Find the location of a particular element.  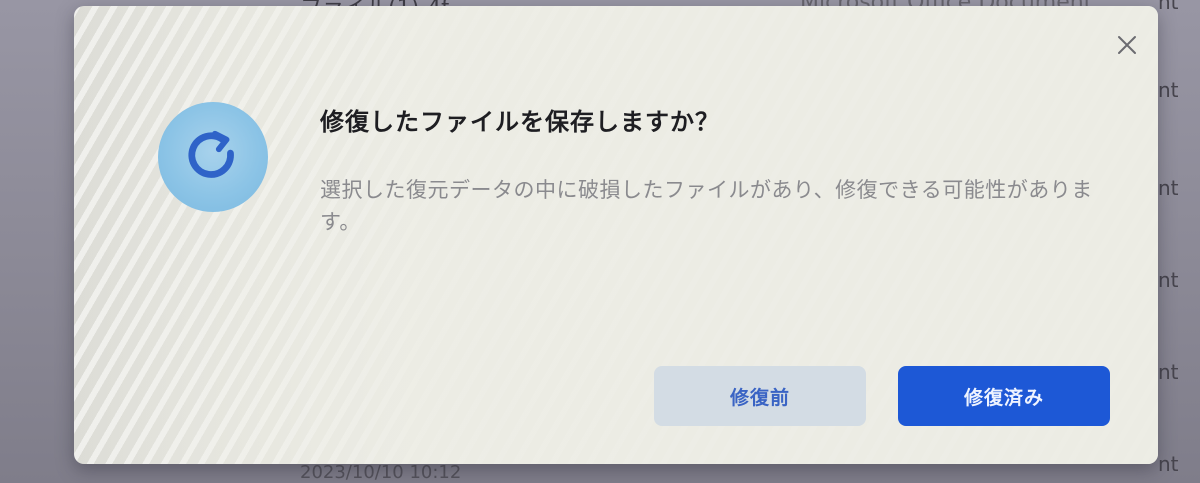

dialog-message: 選択した復元データの中に破損したファイルがあり、修復できる可能性があります。 is located at coordinates (706, 206).